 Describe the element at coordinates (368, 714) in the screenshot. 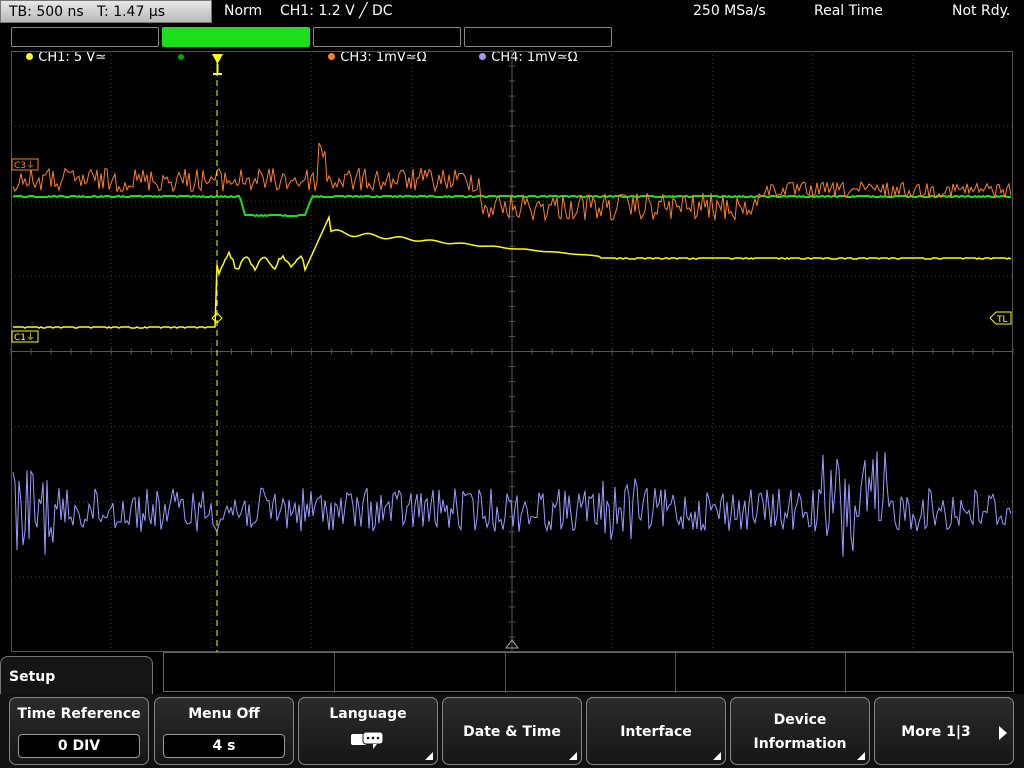

I see `language-label: Language` at that location.